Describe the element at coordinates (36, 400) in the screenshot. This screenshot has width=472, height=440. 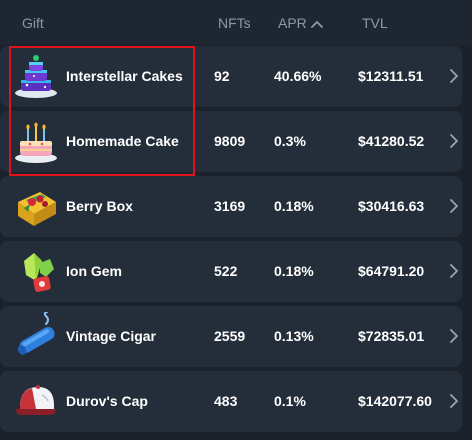
I see `durovs-cap-icon` at that location.